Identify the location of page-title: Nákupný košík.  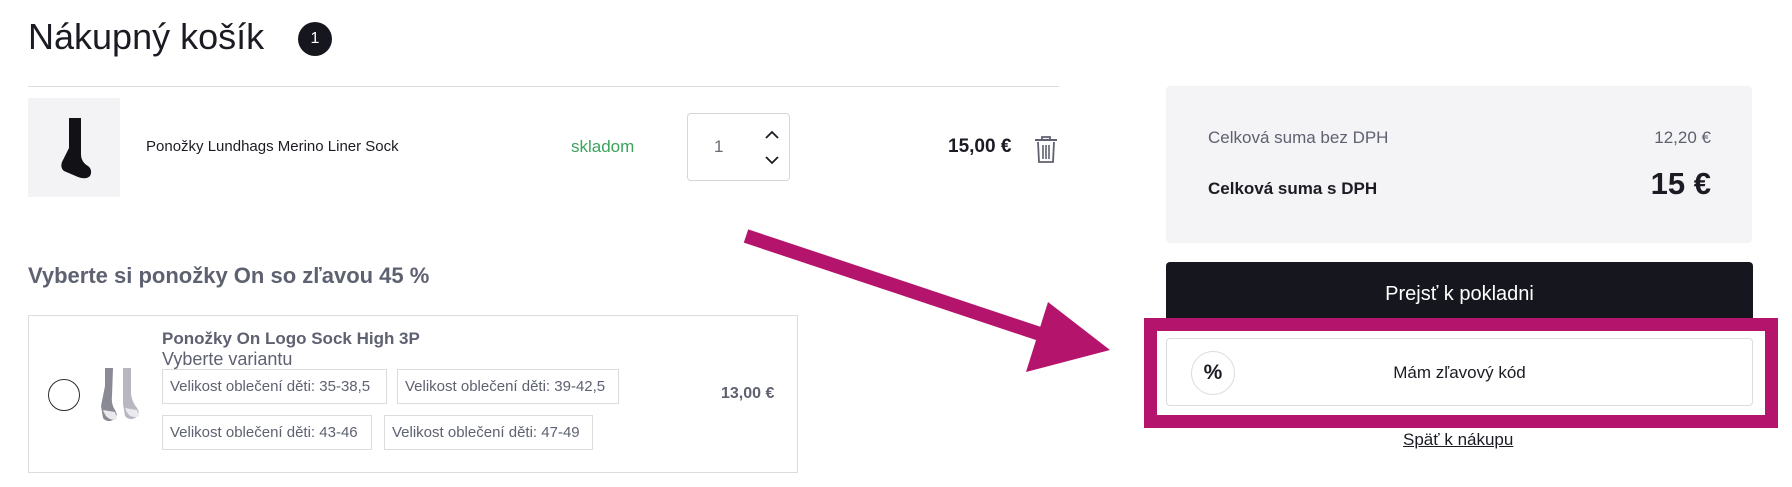
(146, 36).